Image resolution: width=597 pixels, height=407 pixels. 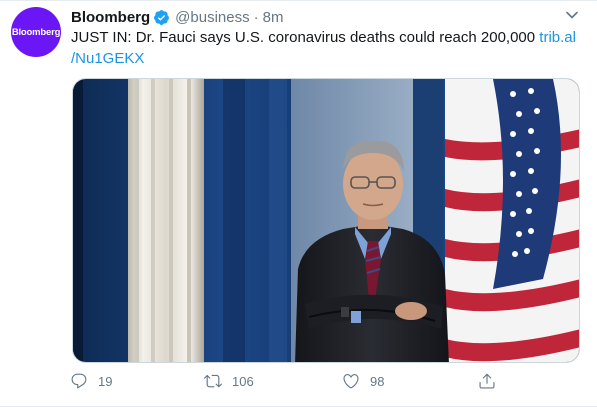 I want to click on top-divider, so click(x=298, y=0).